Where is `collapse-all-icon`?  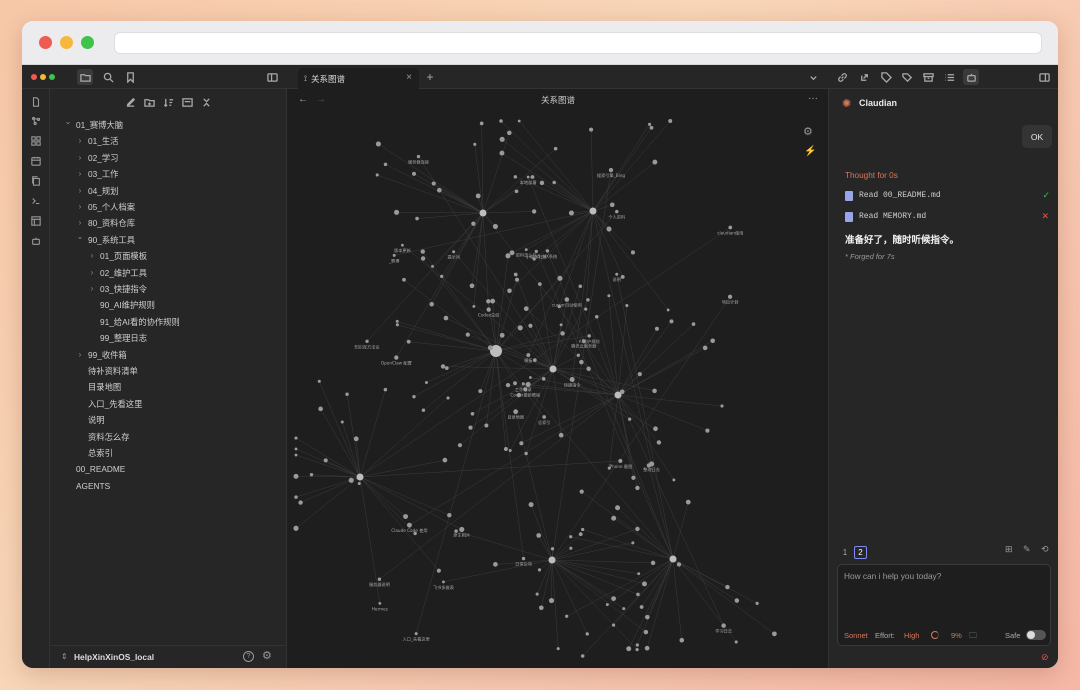 collapse-all-icon is located at coordinates (206, 102).